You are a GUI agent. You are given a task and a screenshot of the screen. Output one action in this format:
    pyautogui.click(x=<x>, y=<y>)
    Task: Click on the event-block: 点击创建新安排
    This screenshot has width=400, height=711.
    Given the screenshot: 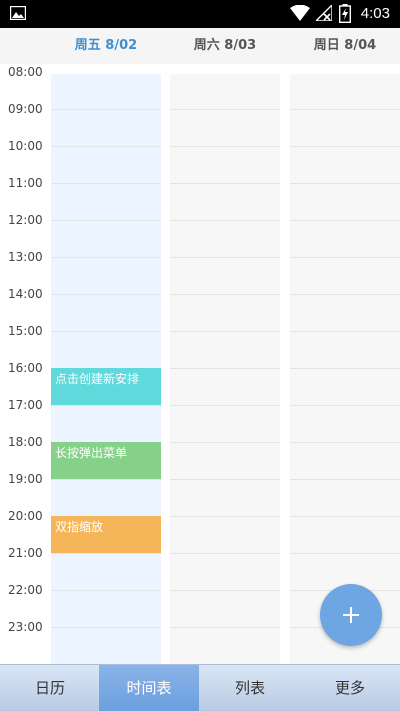 What is the action you would take?
    pyautogui.click(x=106, y=386)
    